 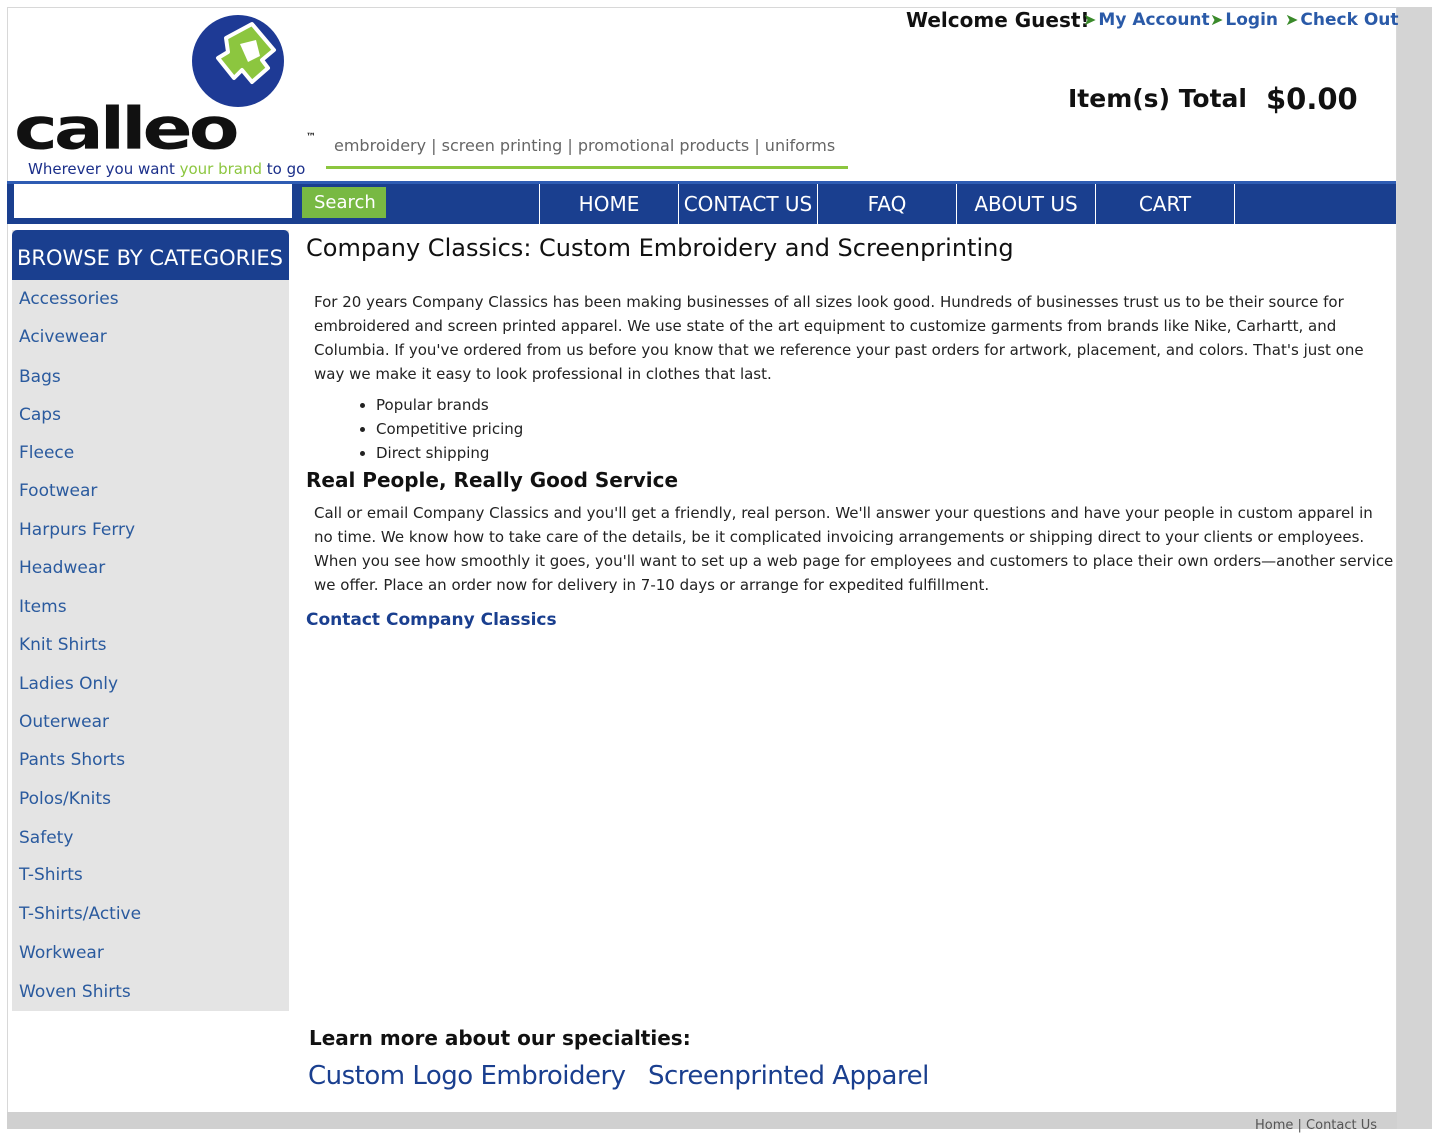 What do you see at coordinates (886, 204) in the screenshot?
I see `nav-faq: FAQ` at bounding box center [886, 204].